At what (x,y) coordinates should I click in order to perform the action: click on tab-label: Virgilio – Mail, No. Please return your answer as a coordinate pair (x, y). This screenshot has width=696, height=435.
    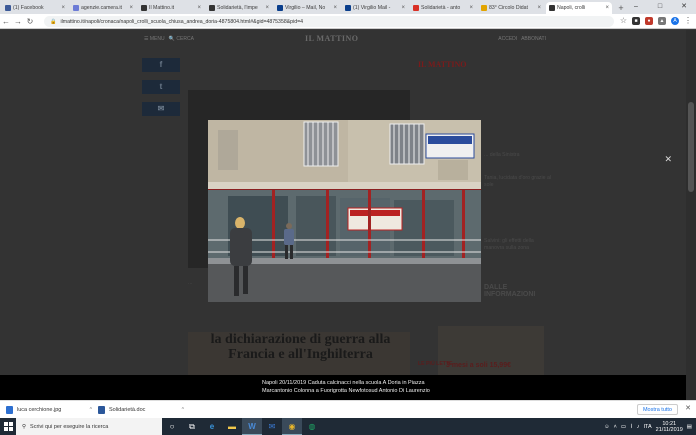
    Looking at the image, I should click on (305, 8).